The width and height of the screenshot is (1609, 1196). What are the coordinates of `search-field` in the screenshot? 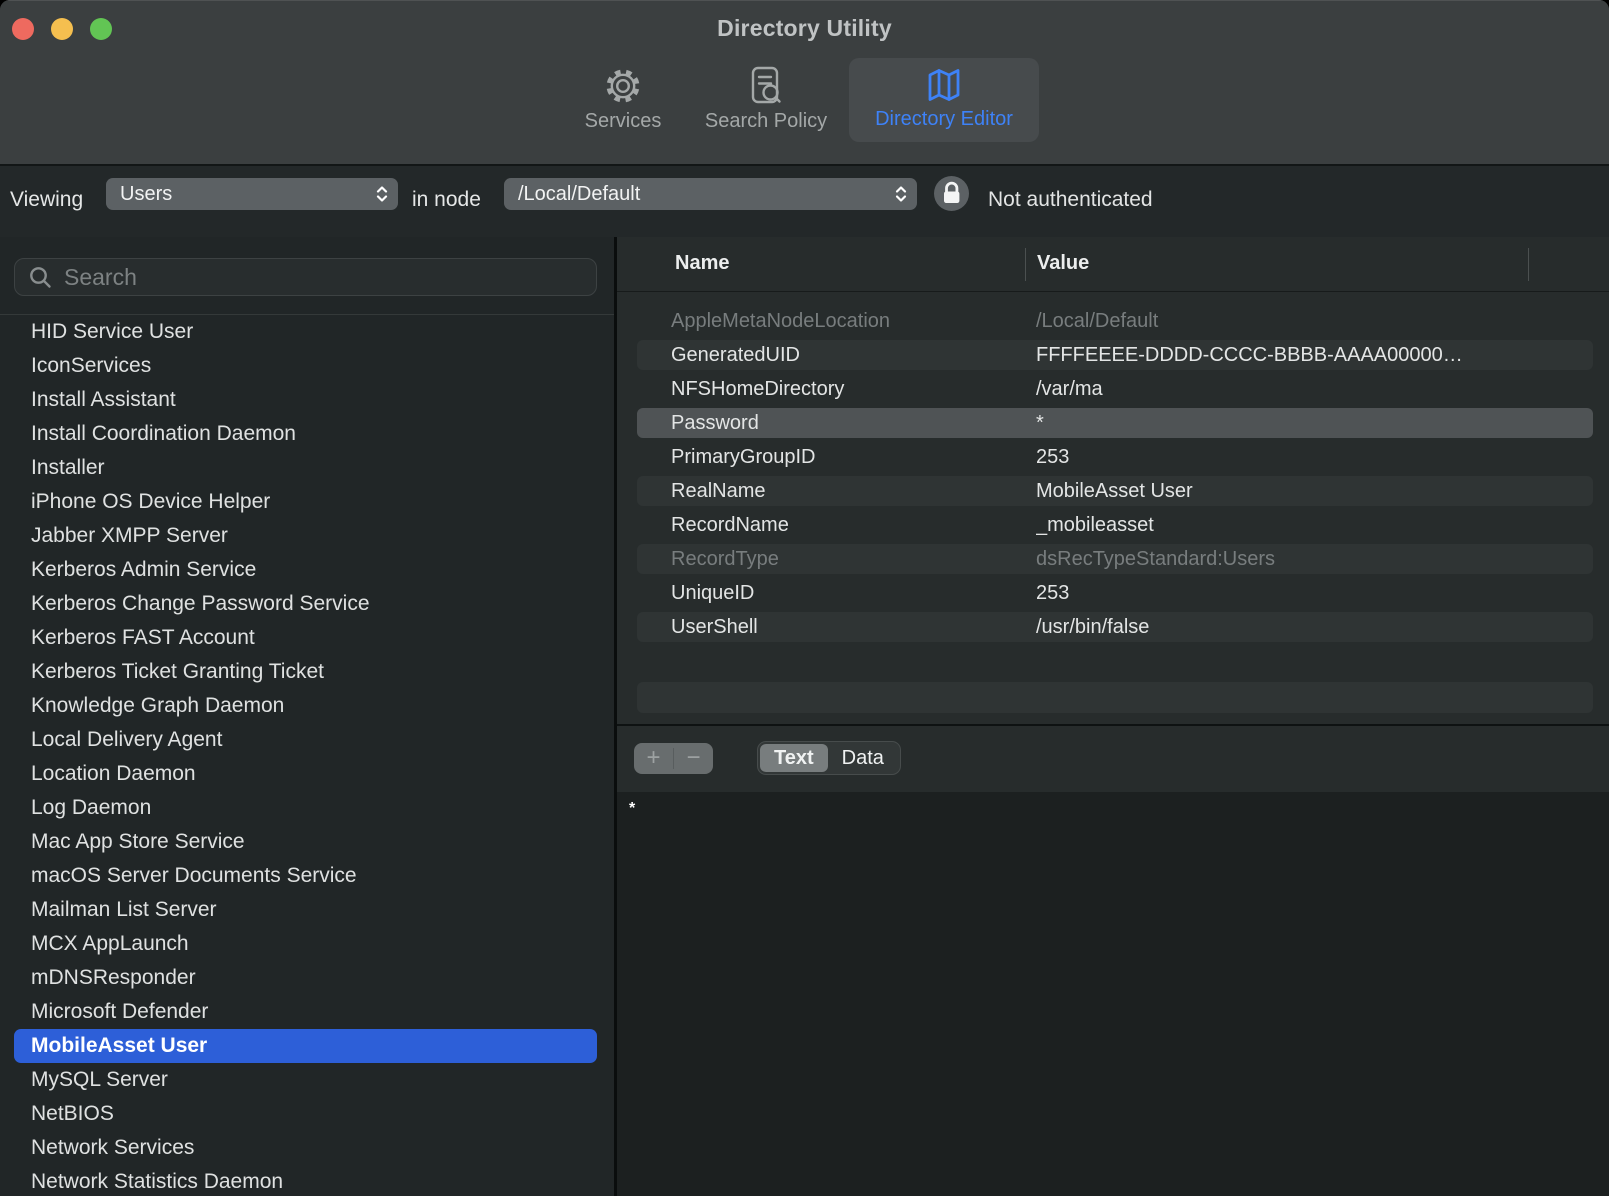 It's located at (305, 277).